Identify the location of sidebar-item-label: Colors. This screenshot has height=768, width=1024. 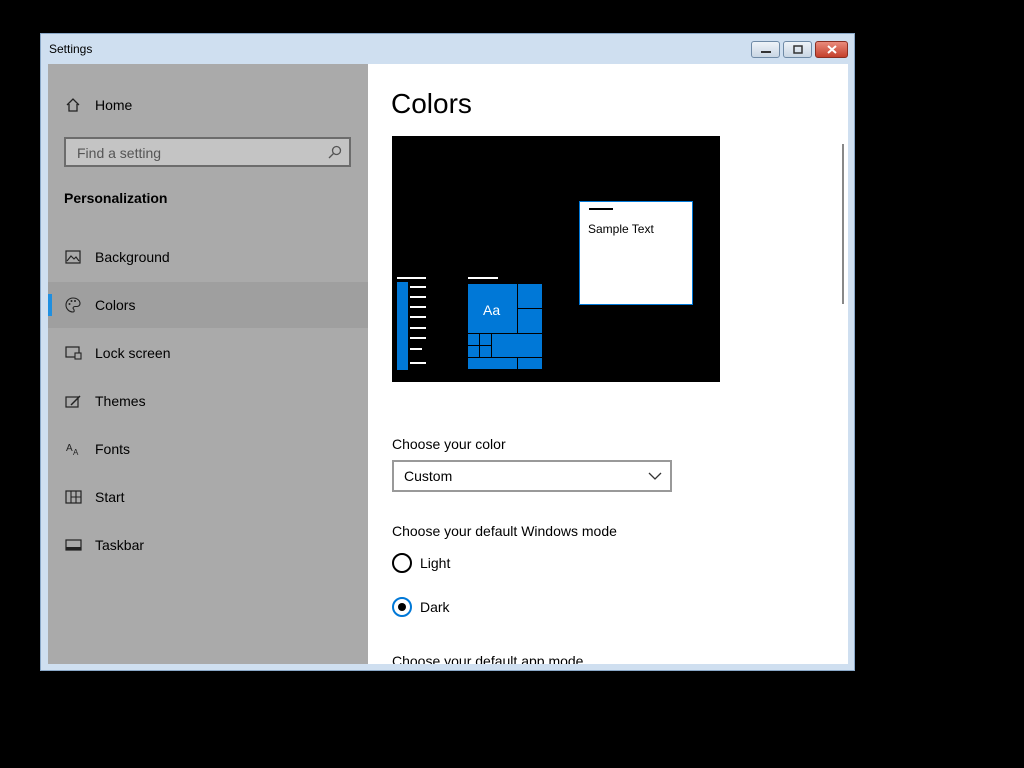
(115, 305).